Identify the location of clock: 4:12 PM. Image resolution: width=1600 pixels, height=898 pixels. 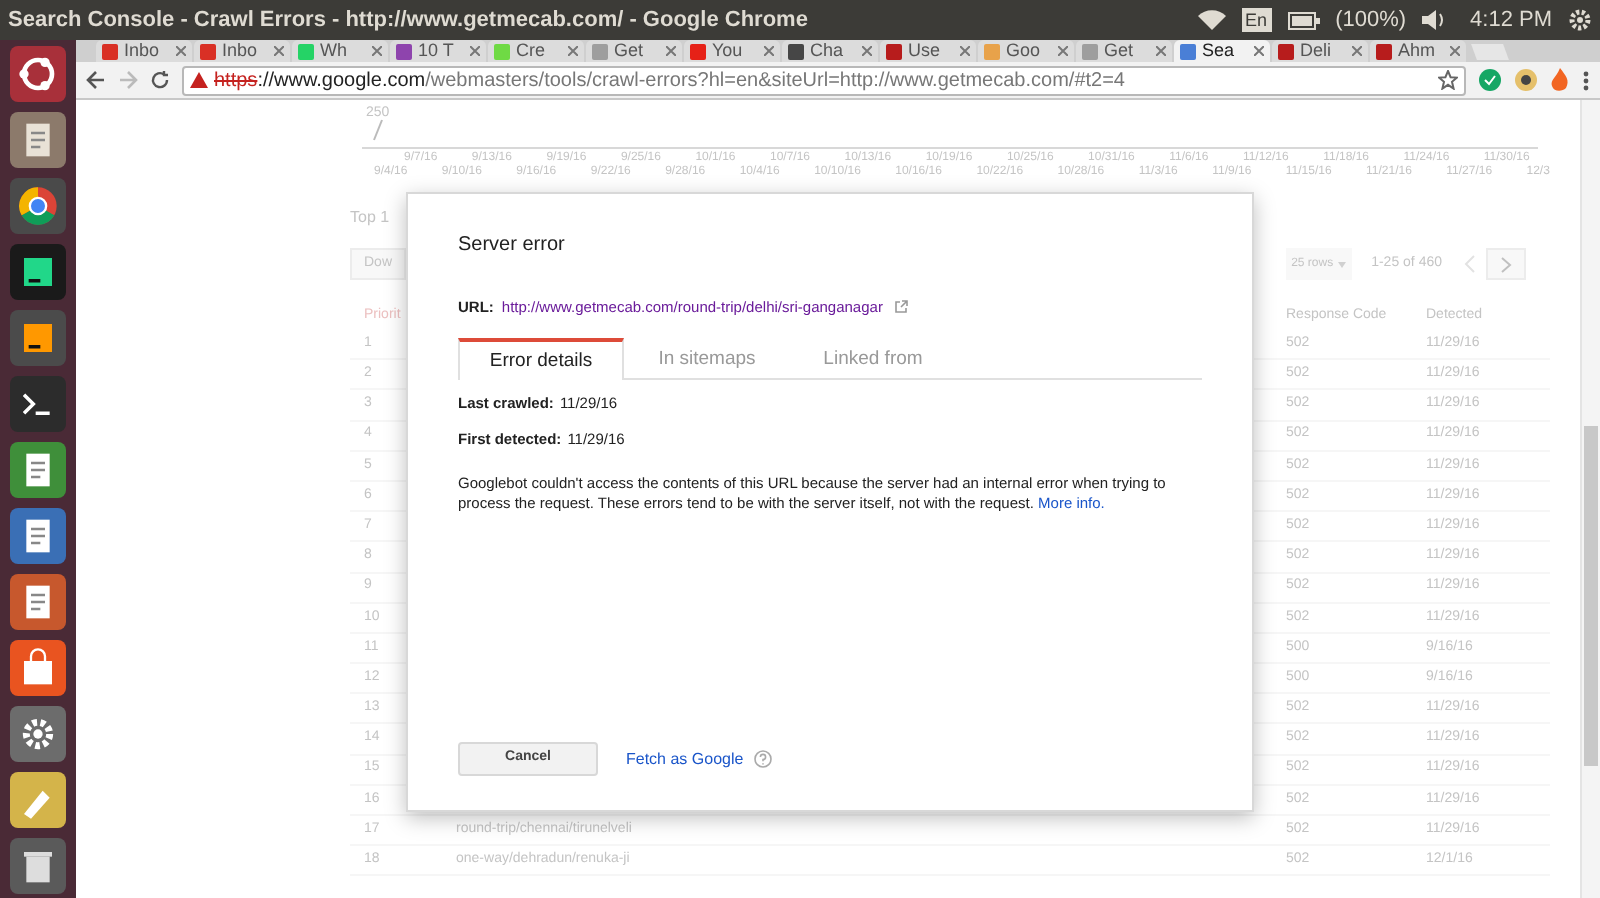
(1511, 20).